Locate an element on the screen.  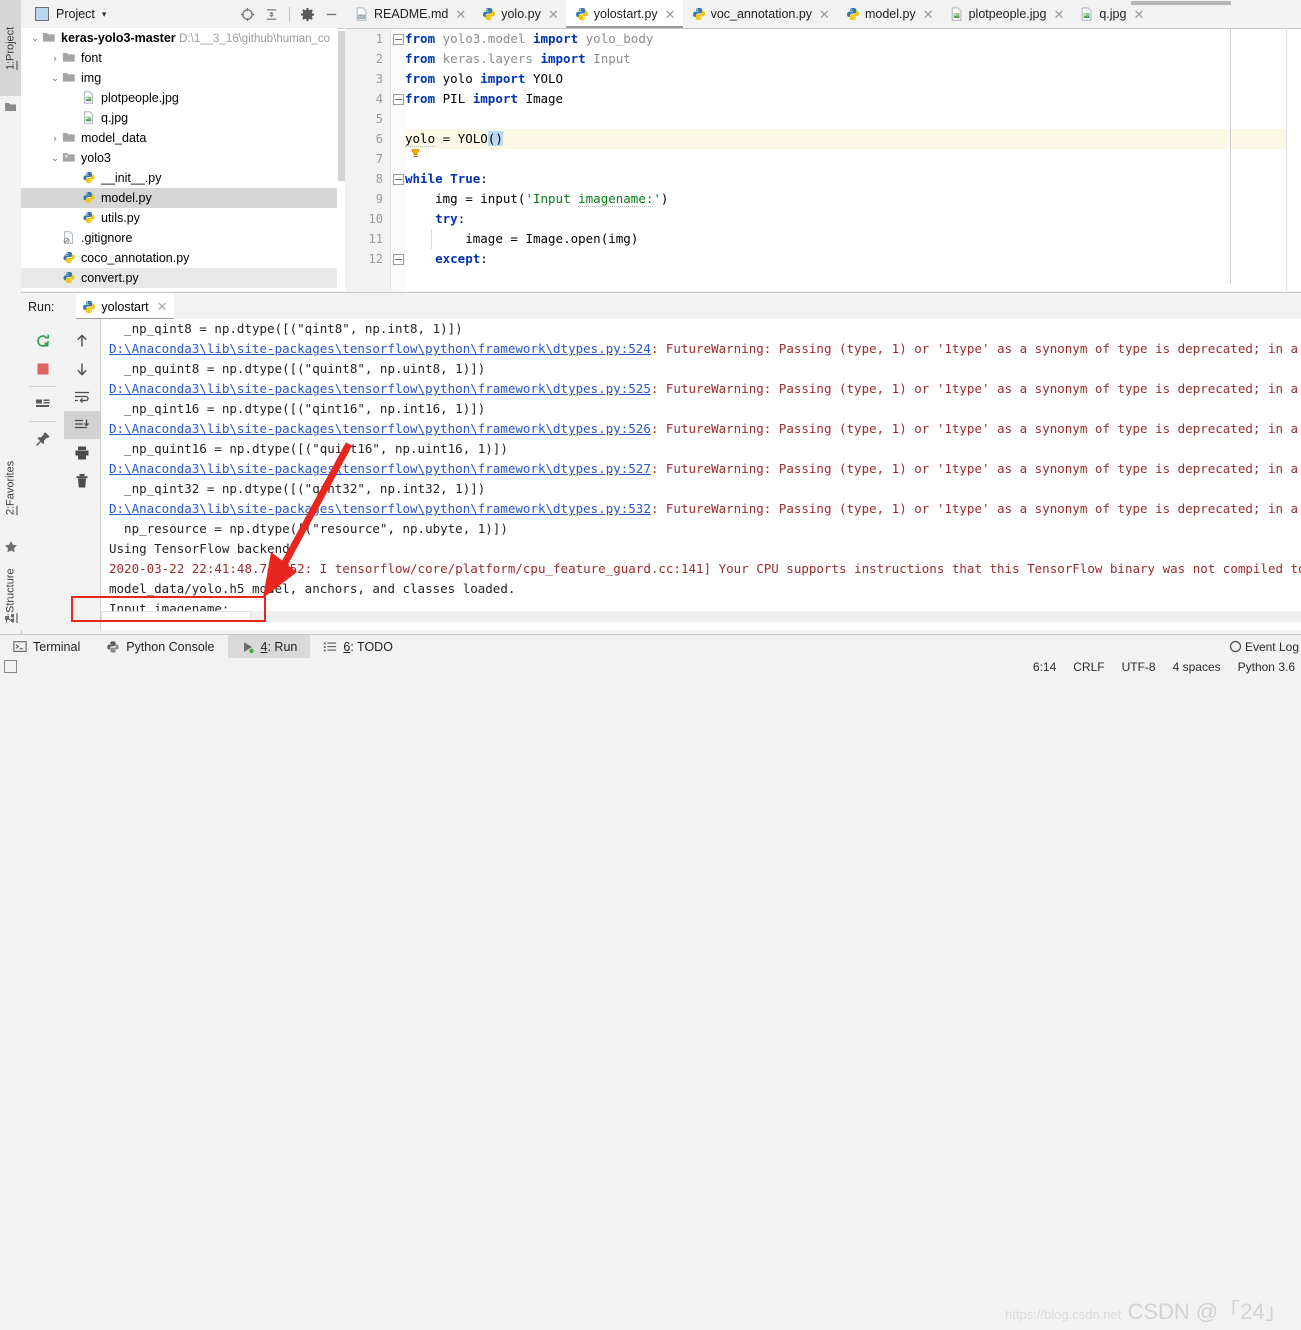
settings-gear-icon is located at coordinates (307, 14).